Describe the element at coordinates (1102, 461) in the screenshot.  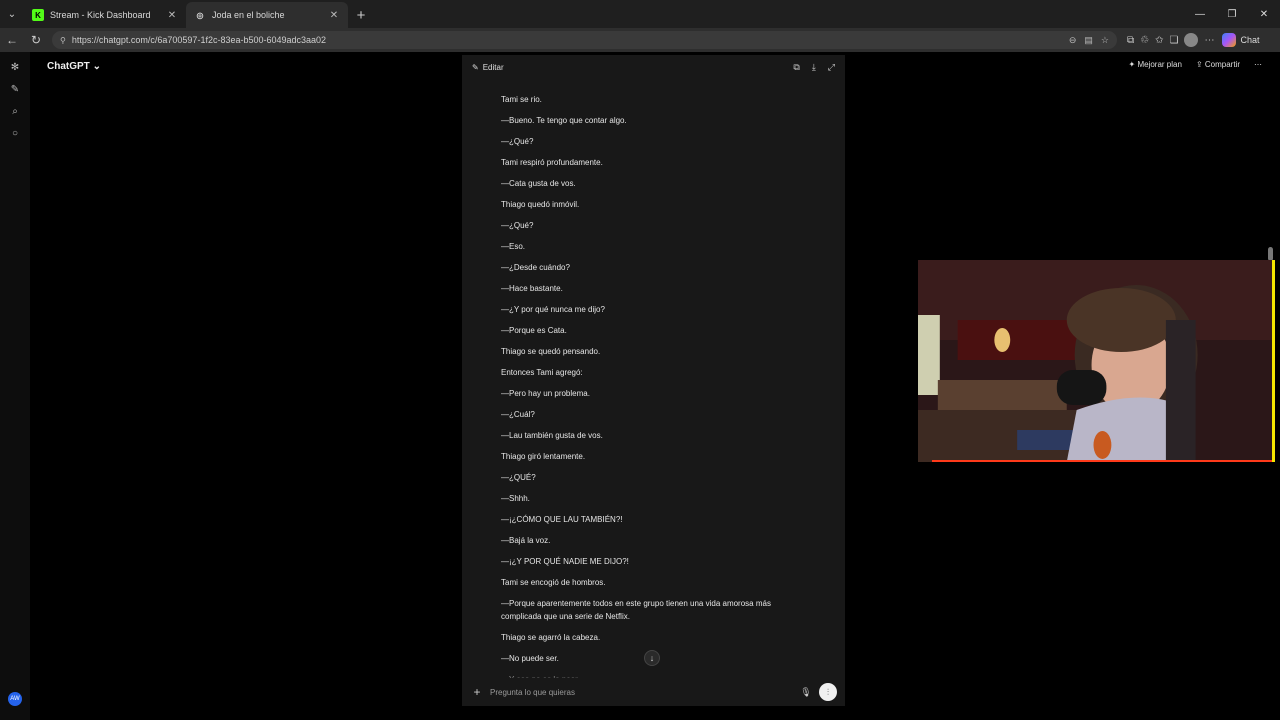
I see `webcam-accent-line` at that location.